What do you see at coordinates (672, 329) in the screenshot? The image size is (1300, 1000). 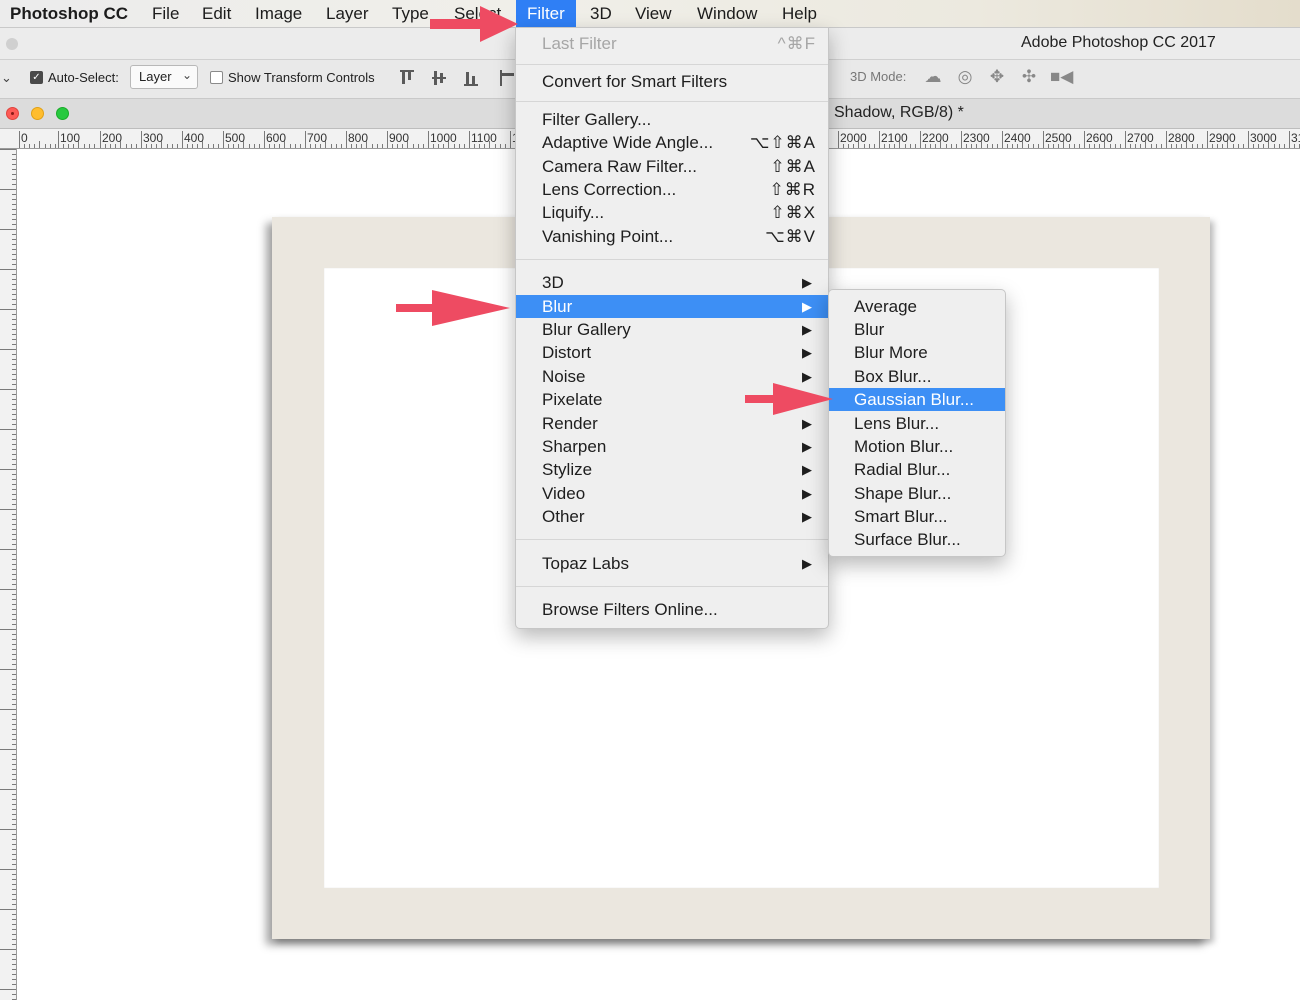 I see `menu-item-blur-gallery: Blur Gallery ▶` at bounding box center [672, 329].